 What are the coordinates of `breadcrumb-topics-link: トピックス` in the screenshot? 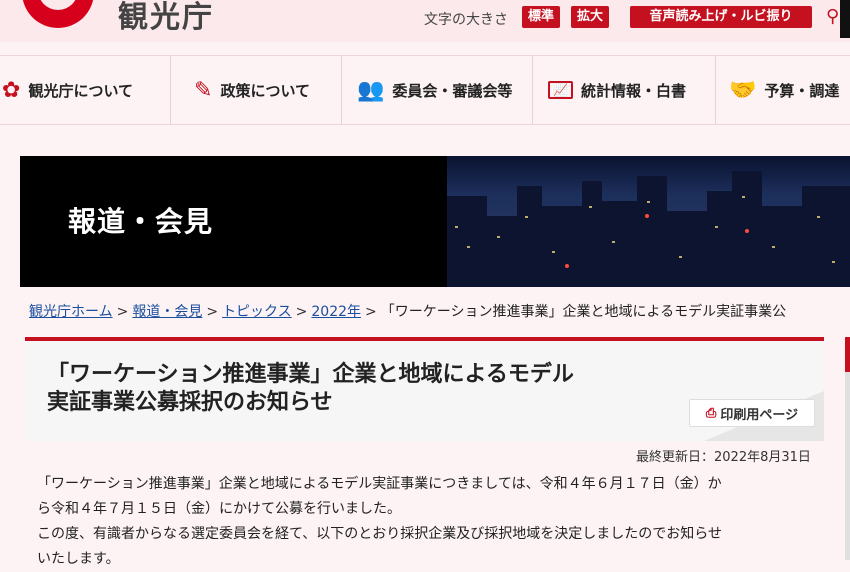 It's located at (257, 312).